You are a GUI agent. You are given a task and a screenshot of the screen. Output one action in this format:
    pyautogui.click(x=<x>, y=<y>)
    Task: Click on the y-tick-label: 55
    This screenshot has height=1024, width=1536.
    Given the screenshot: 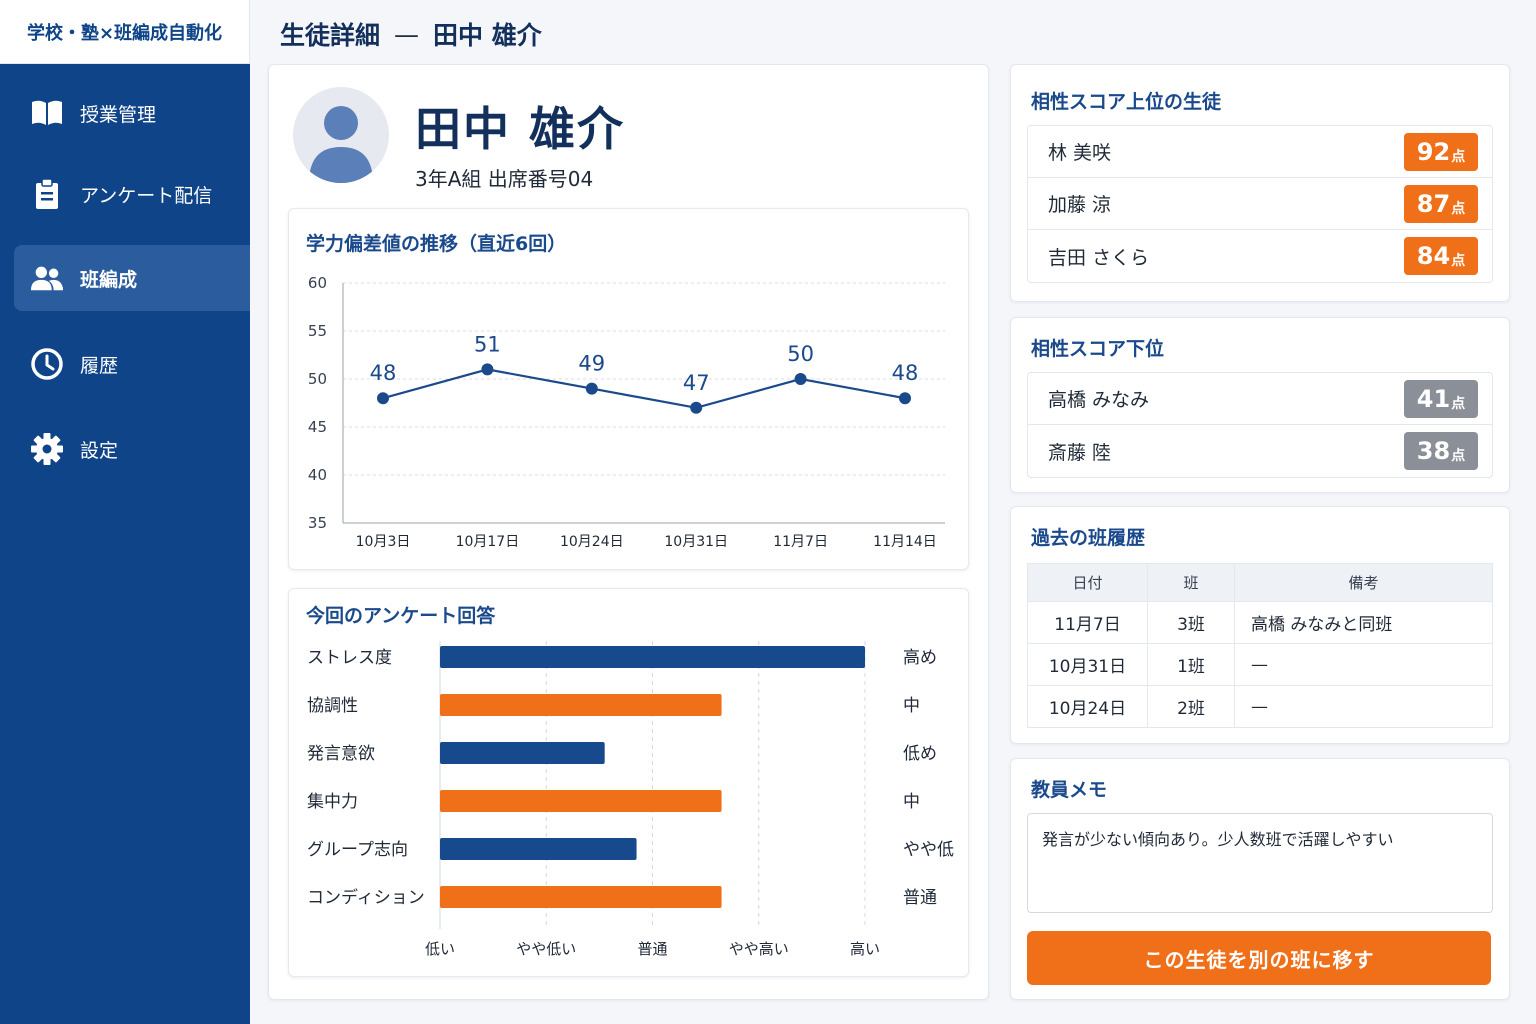 What is the action you would take?
    pyautogui.click(x=317, y=331)
    